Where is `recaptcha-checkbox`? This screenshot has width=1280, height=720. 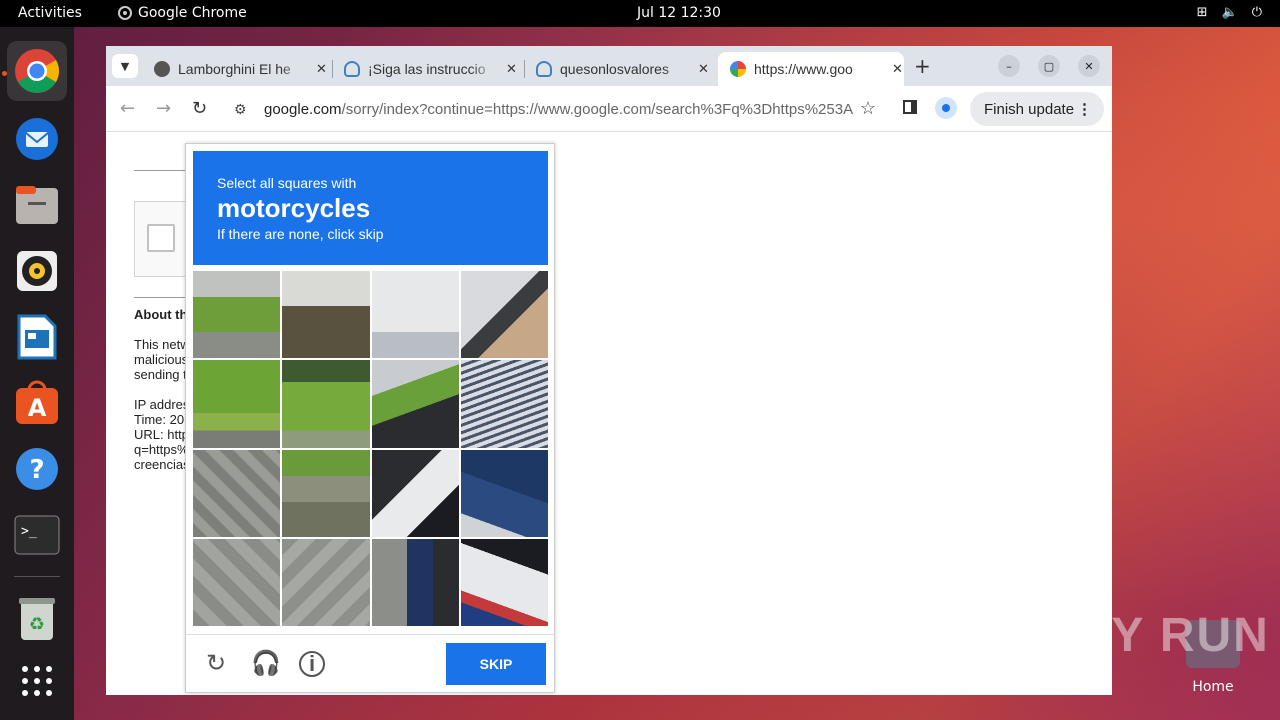
recaptcha-checkbox is located at coordinates (161, 238).